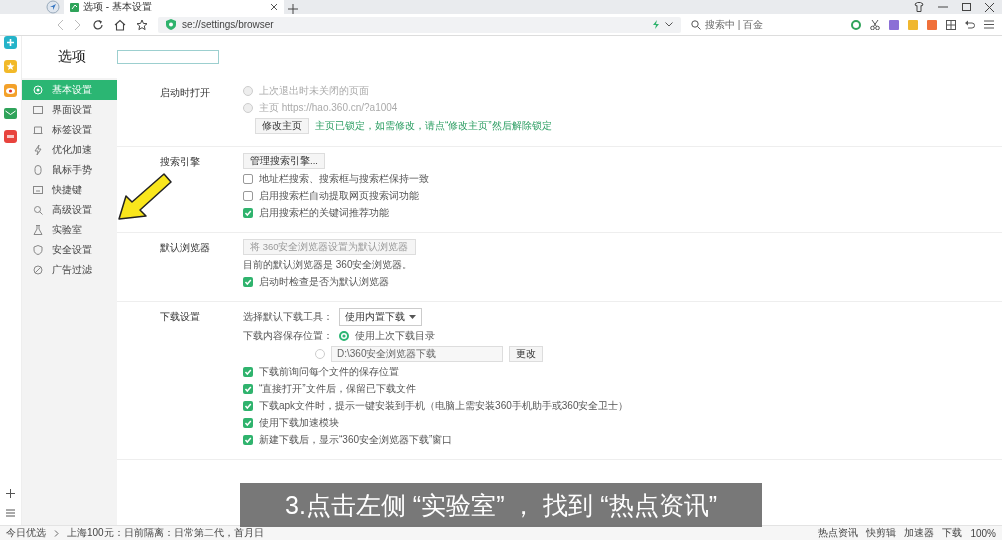  What do you see at coordinates (324, 282) in the screenshot?
I see `option-label: 启动时检查是否为默认浏览器` at bounding box center [324, 282].